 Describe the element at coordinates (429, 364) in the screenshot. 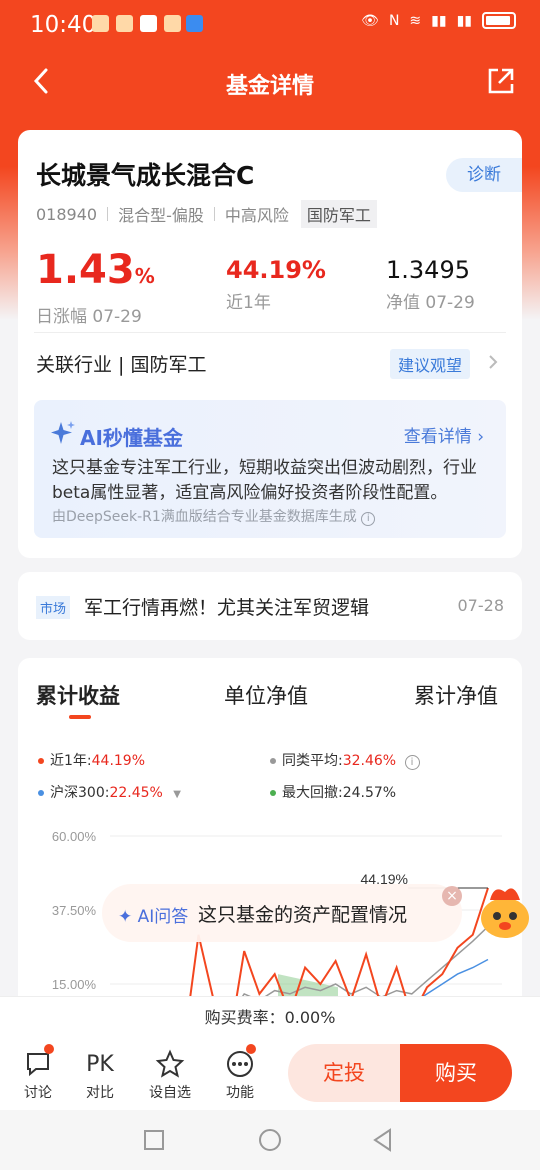

I see `advice-badge: 建议观望` at that location.